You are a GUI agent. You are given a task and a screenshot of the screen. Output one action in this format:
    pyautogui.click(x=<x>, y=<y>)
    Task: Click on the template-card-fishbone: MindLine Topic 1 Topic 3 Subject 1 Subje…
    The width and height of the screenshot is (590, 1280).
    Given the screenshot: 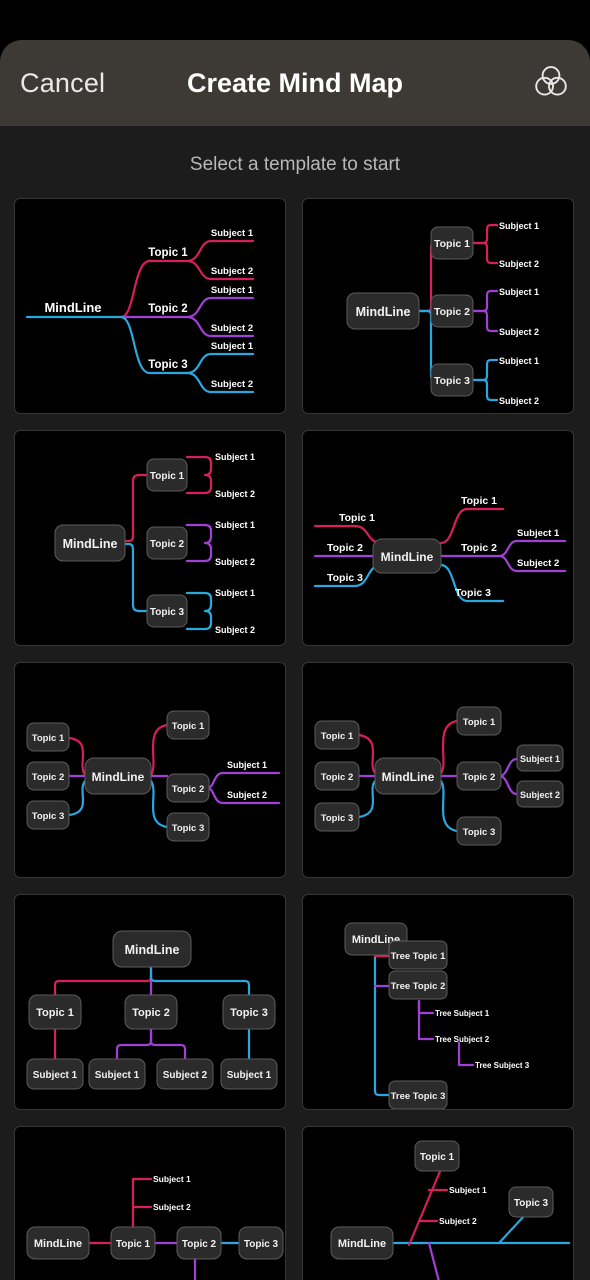 What is the action you would take?
    pyautogui.click(x=438, y=1203)
    